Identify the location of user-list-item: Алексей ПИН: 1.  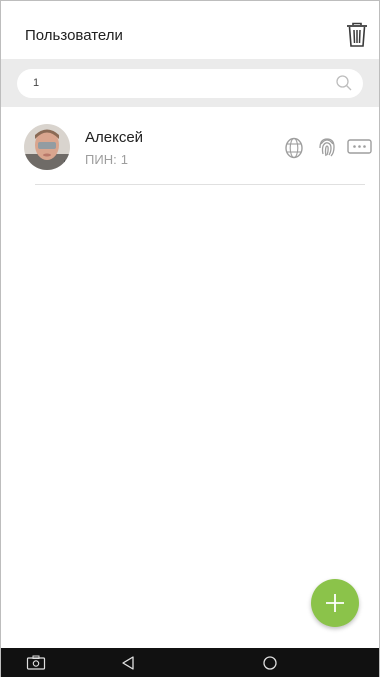
(190, 147).